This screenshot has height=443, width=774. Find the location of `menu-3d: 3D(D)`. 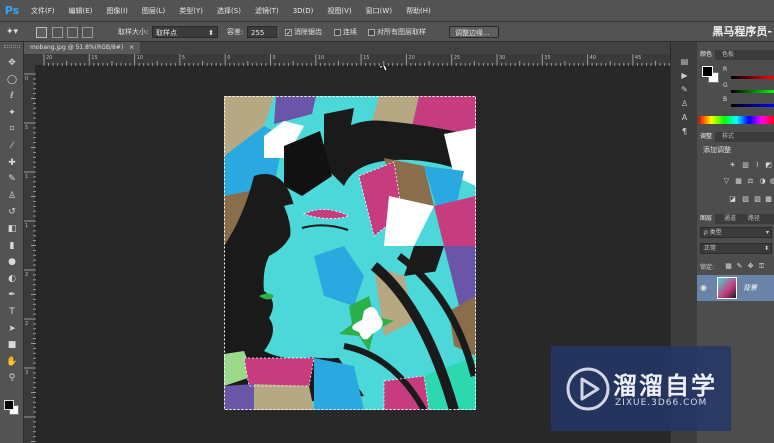

menu-3d: 3D(D) is located at coordinates (303, 11).